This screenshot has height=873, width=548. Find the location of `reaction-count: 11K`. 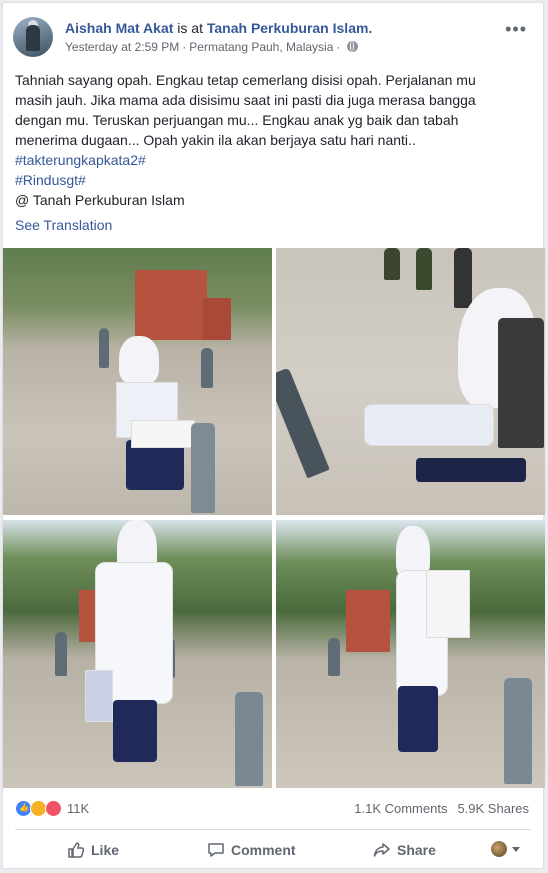

reaction-count: 11K is located at coordinates (78, 808).